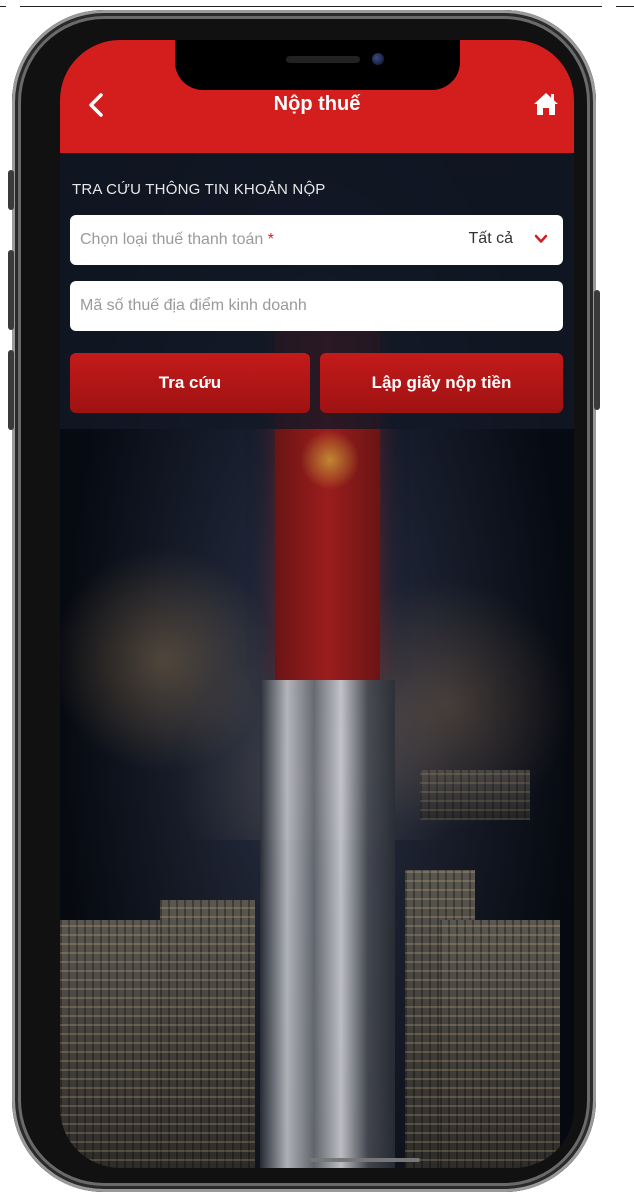 The width and height of the screenshot is (634, 1200). Describe the element at coordinates (270, 239) in the screenshot. I see `required-mark: *` at that location.